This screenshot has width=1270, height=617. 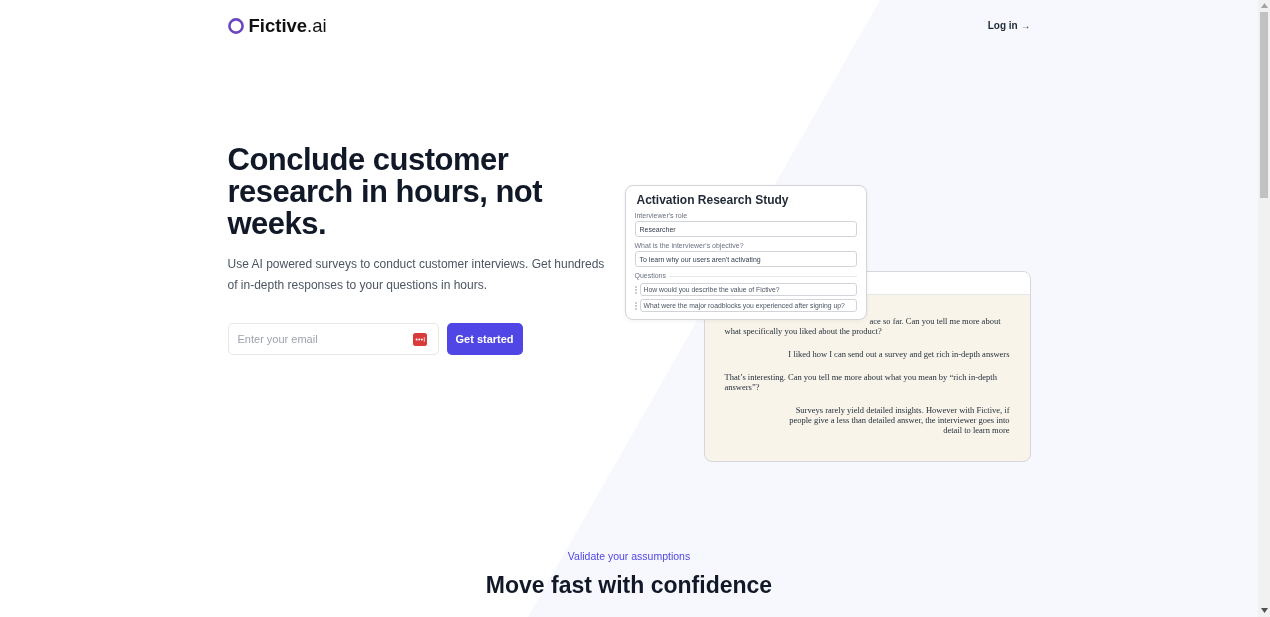 What do you see at coordinates (1264, 105) in the screenshot?
I see `scrollbar-thumb` at bounding box center [1264, 105].